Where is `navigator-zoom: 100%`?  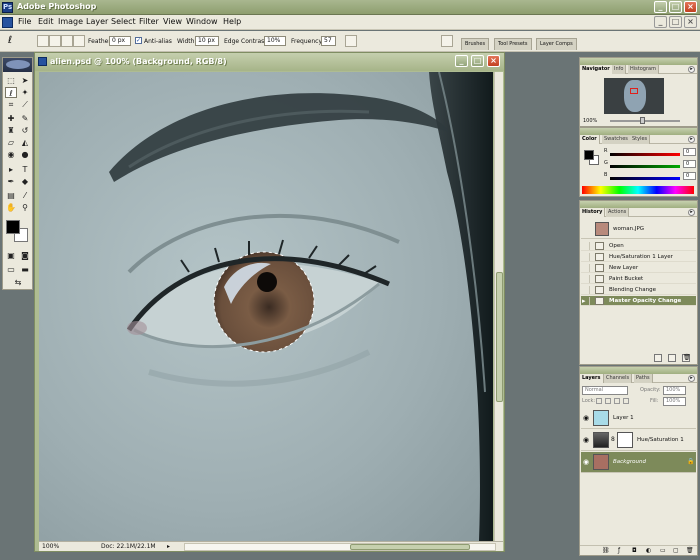
navigator-zoom: 100% is located at coordinates (590, 121).